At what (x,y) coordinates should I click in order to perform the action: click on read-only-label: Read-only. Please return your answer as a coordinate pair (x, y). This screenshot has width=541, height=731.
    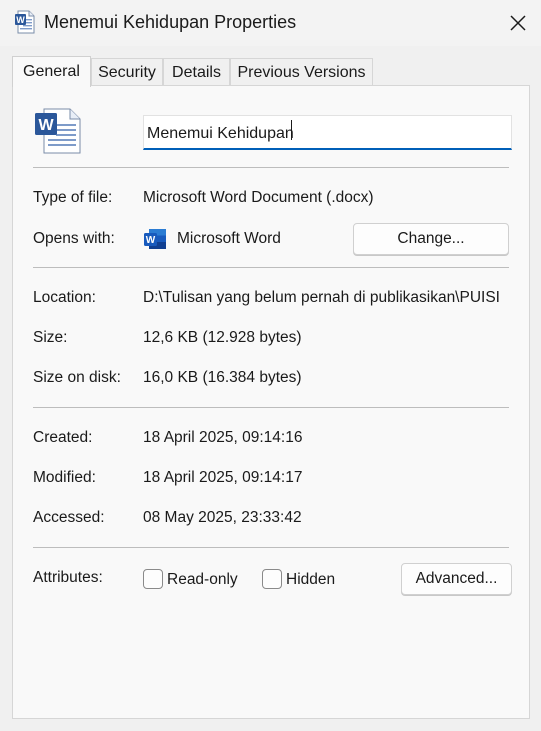
    Looking at the image, I should click on (202, 580).